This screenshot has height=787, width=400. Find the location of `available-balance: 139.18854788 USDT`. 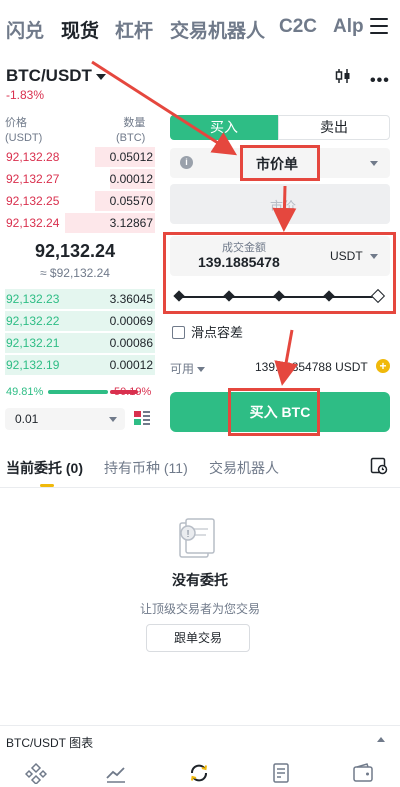

available-balance: 139.18854788 USDT is located at coordinates (311, 367).